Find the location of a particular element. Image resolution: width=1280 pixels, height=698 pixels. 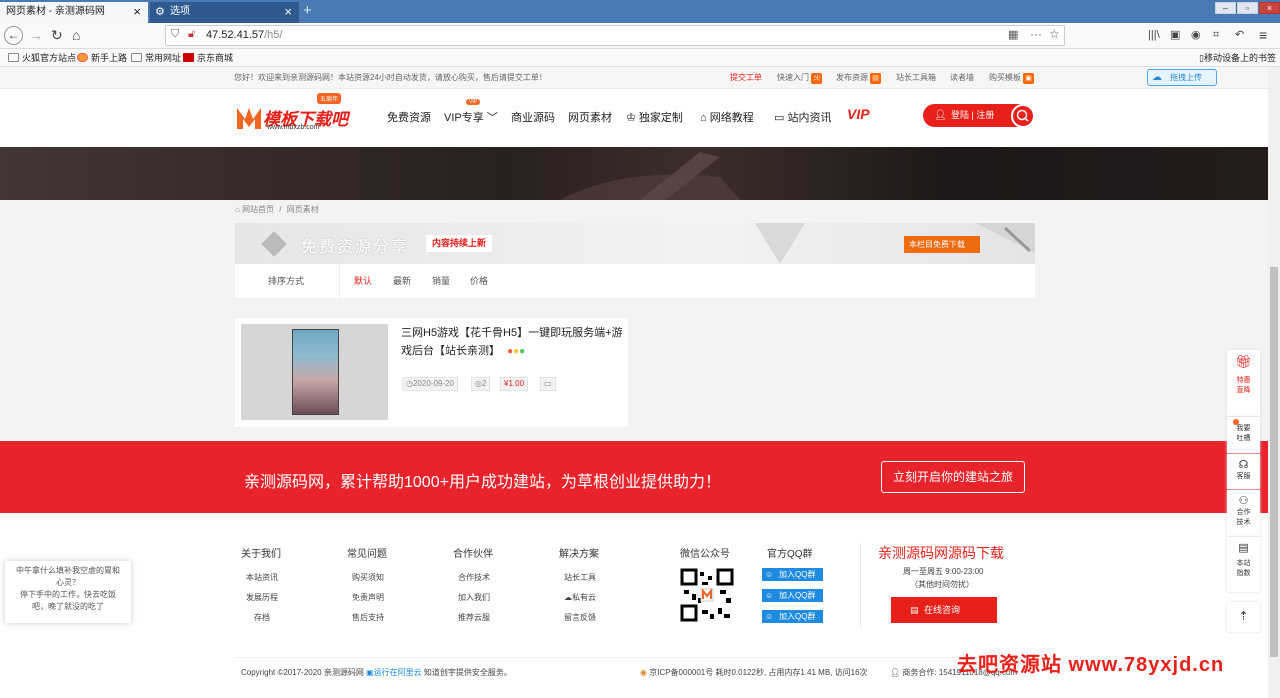

float-label: 客服 is located at coordinates (1243, 476).